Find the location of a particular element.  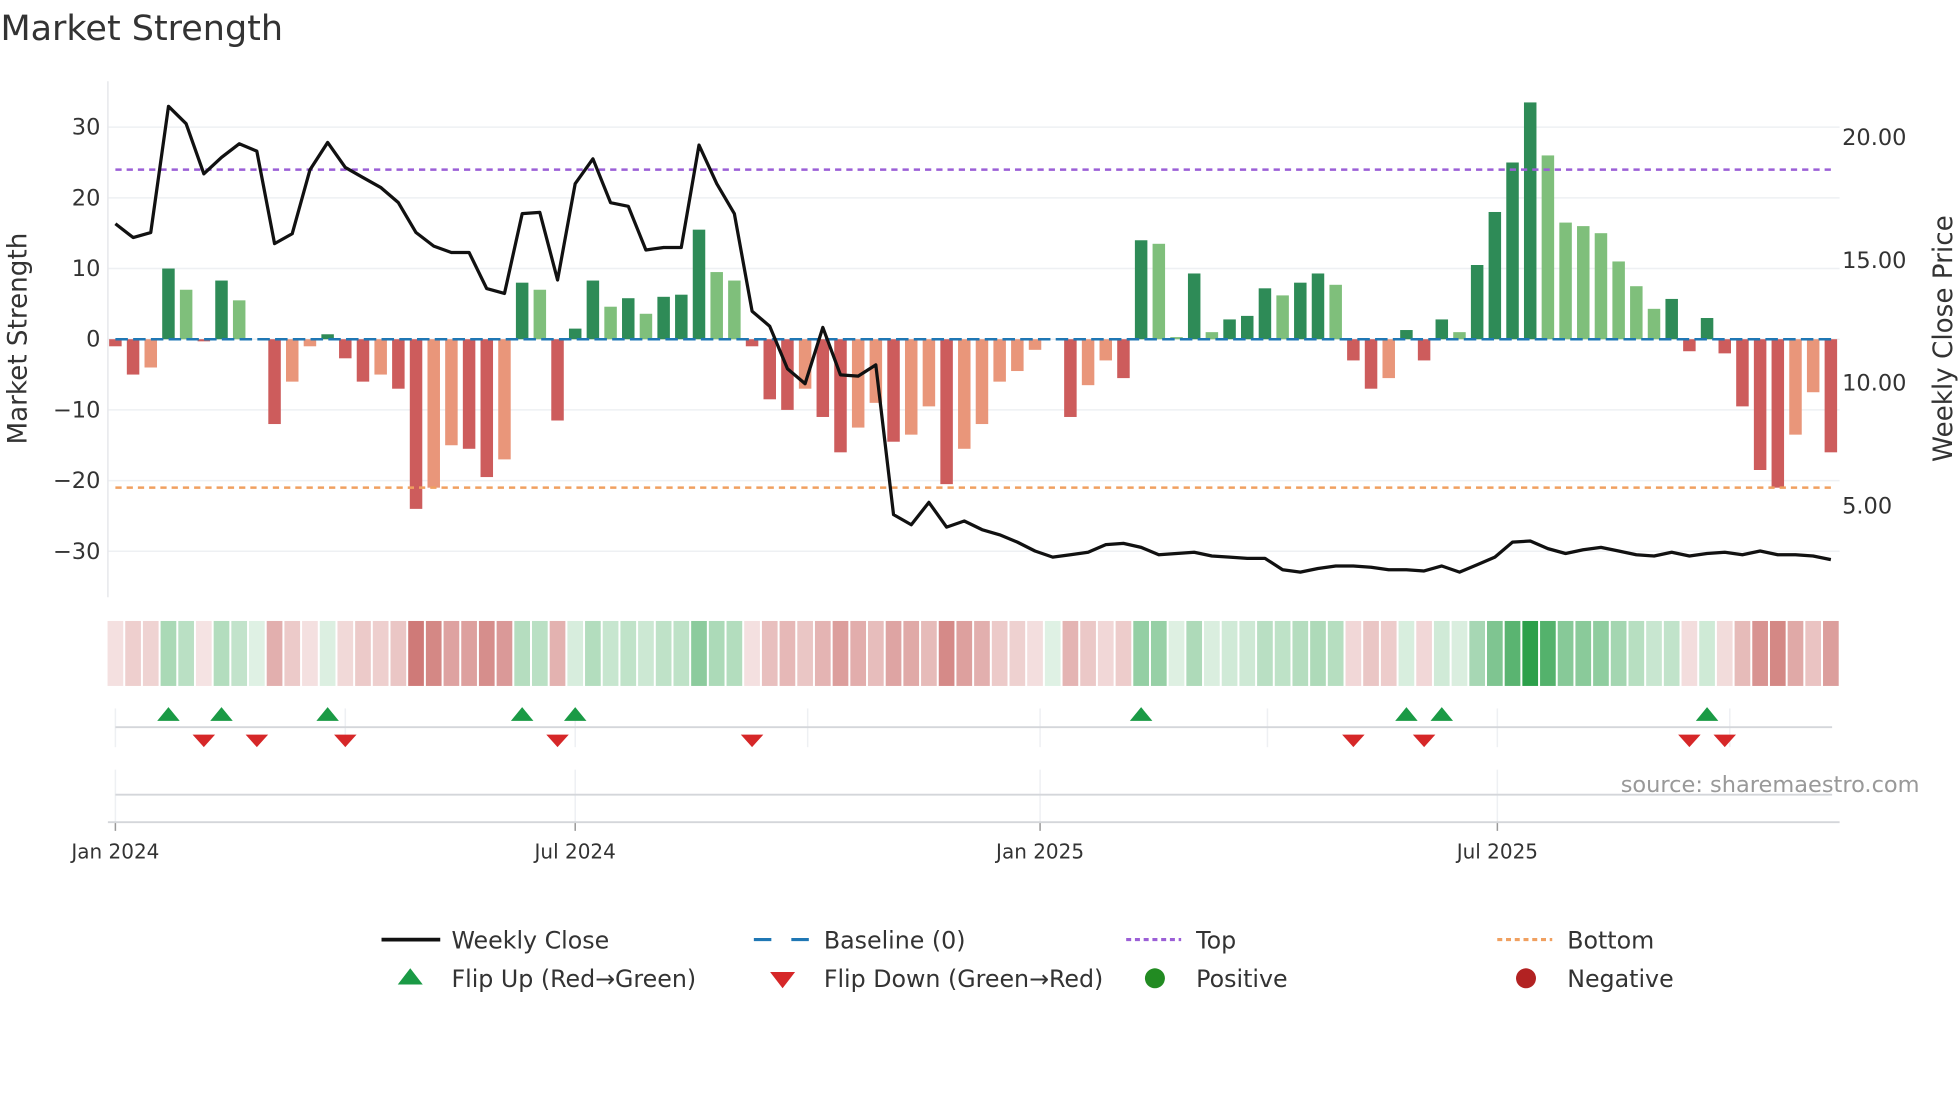

left-tick-label: 30 is located at coordinates (86, 128).